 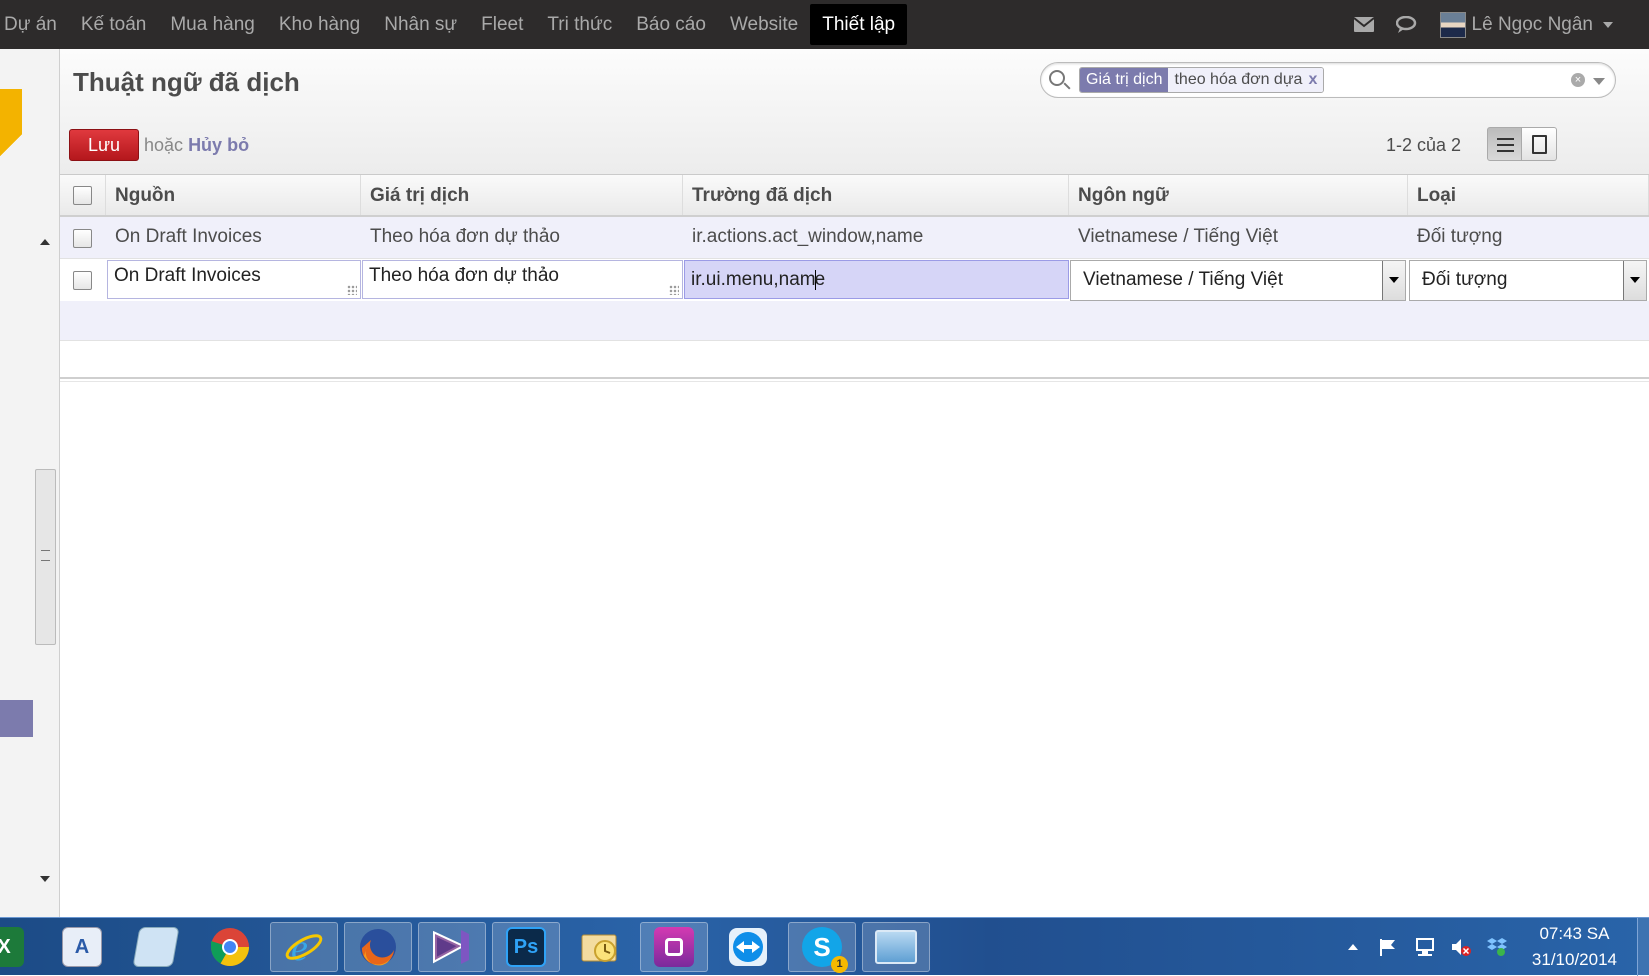 I want to click on view-switcher, so click(x=1522, y=144).